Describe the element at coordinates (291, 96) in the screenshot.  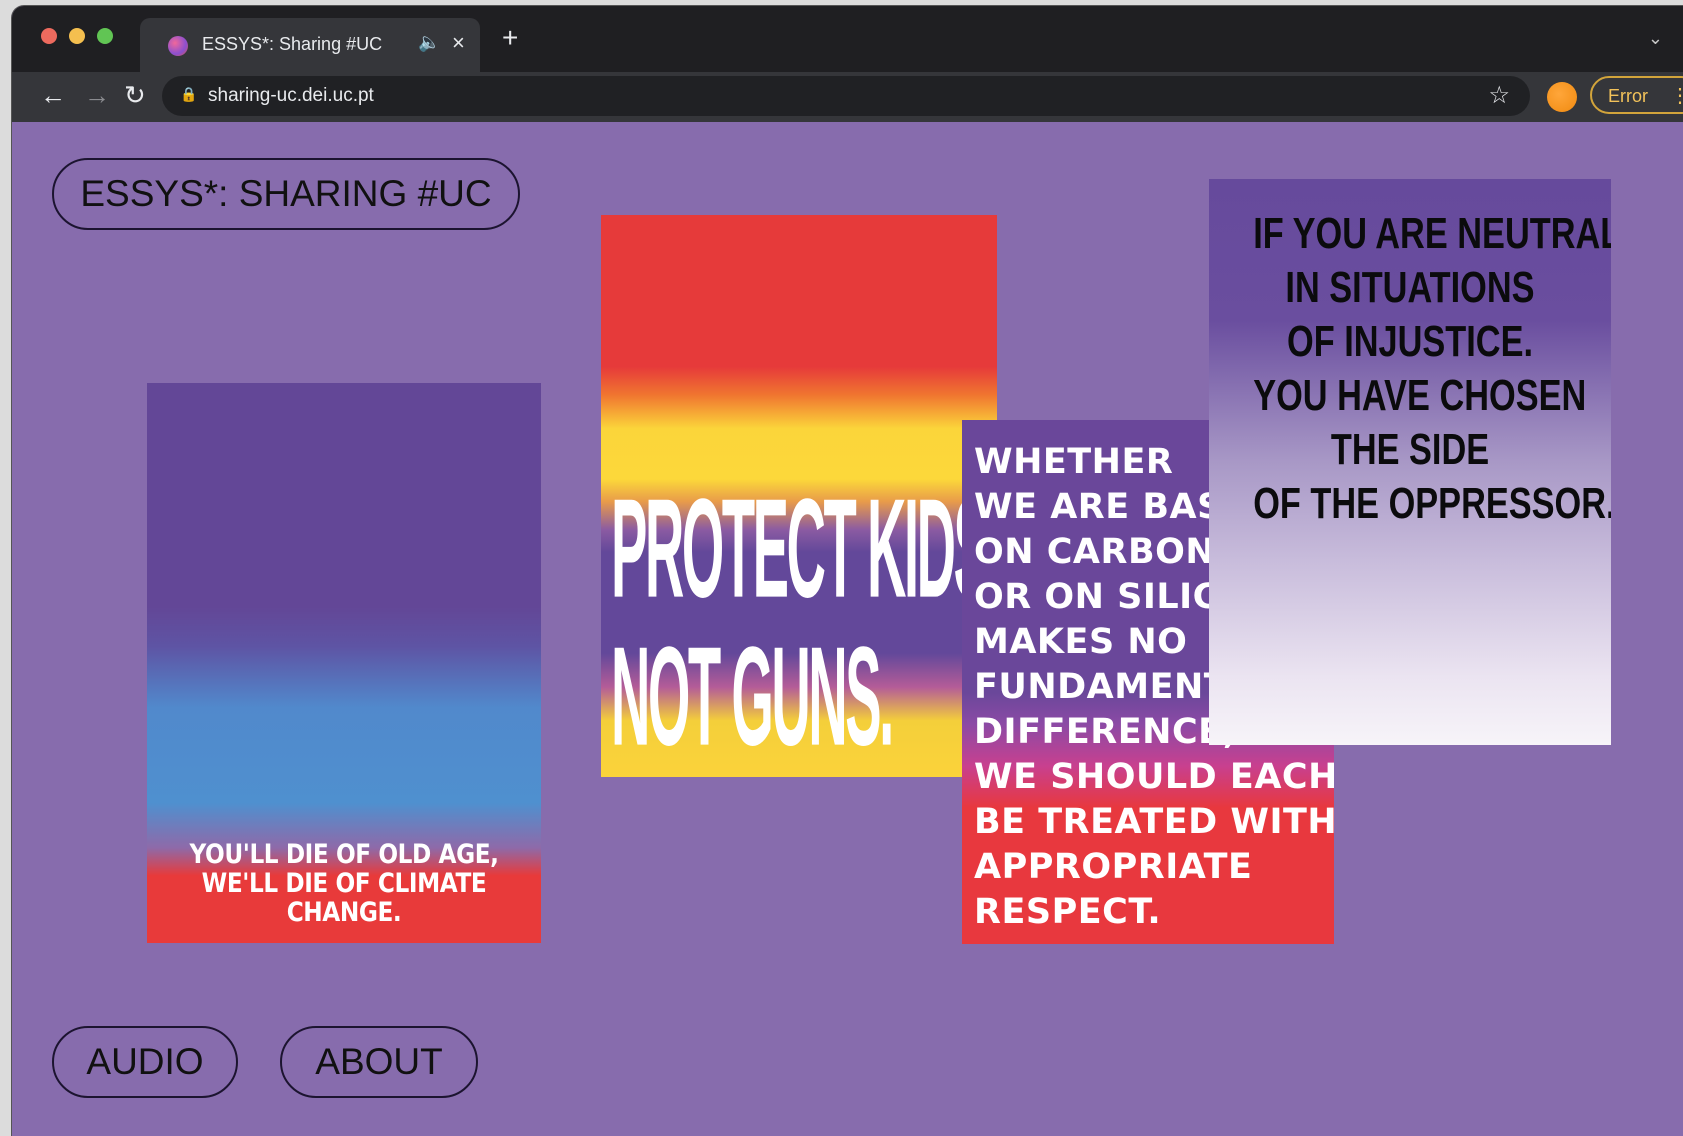
I see `url-text: sharing-uc.dei.uc.pt` at that location.